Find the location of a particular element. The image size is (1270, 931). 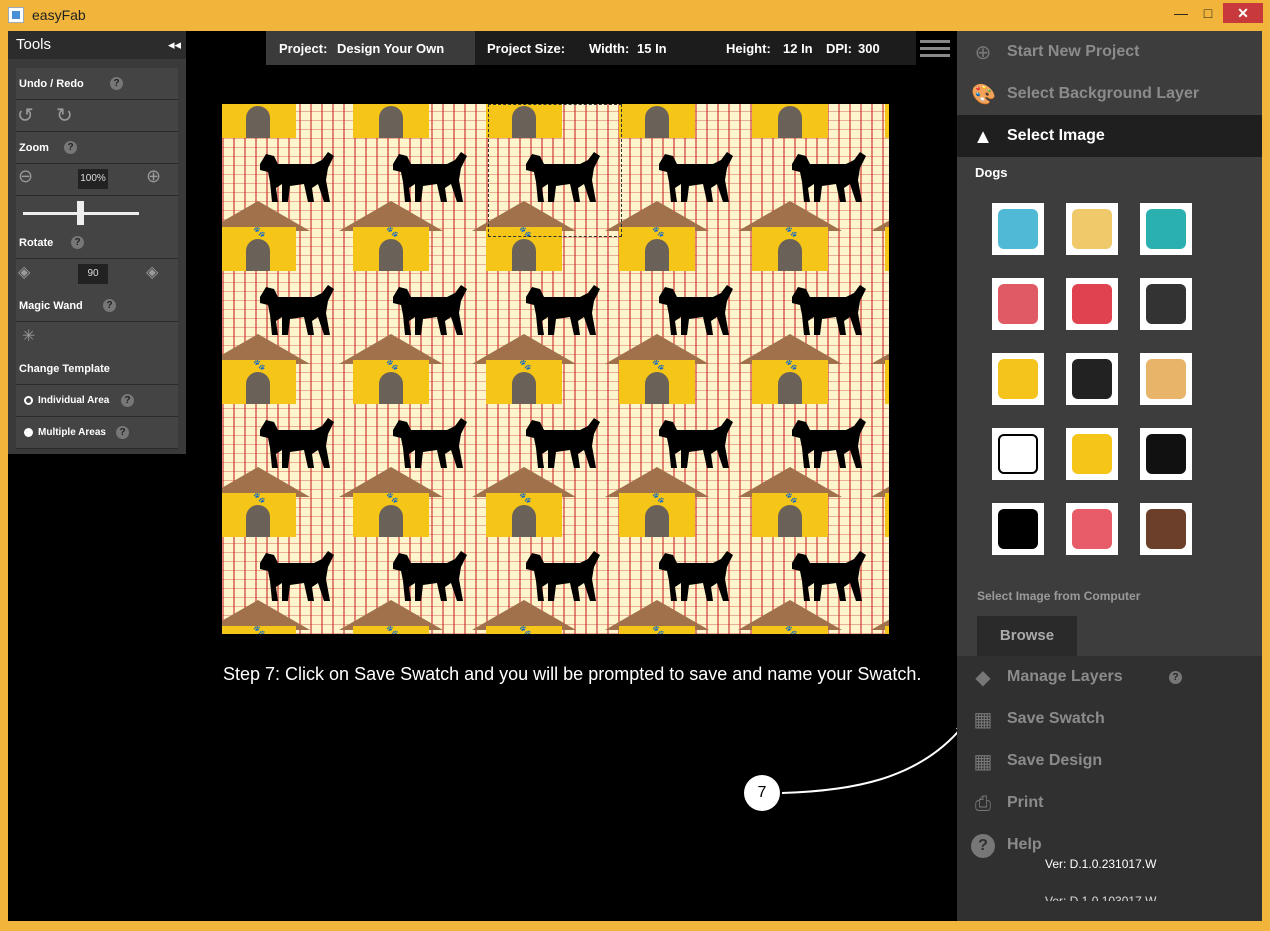

project-size-label: Project Size: is located at coordinates (526, 48).